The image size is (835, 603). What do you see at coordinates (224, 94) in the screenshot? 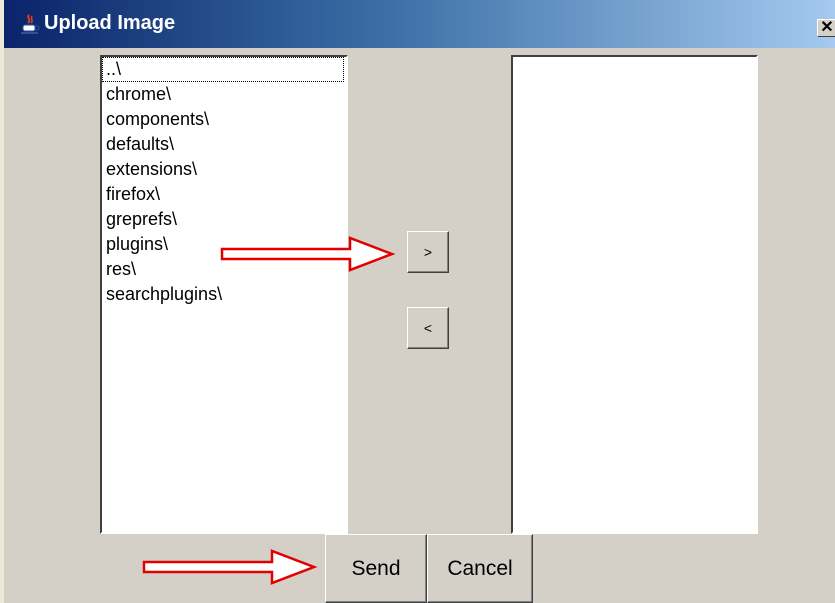
I see `list-item: chrome\` at bounding box center [224, 94].